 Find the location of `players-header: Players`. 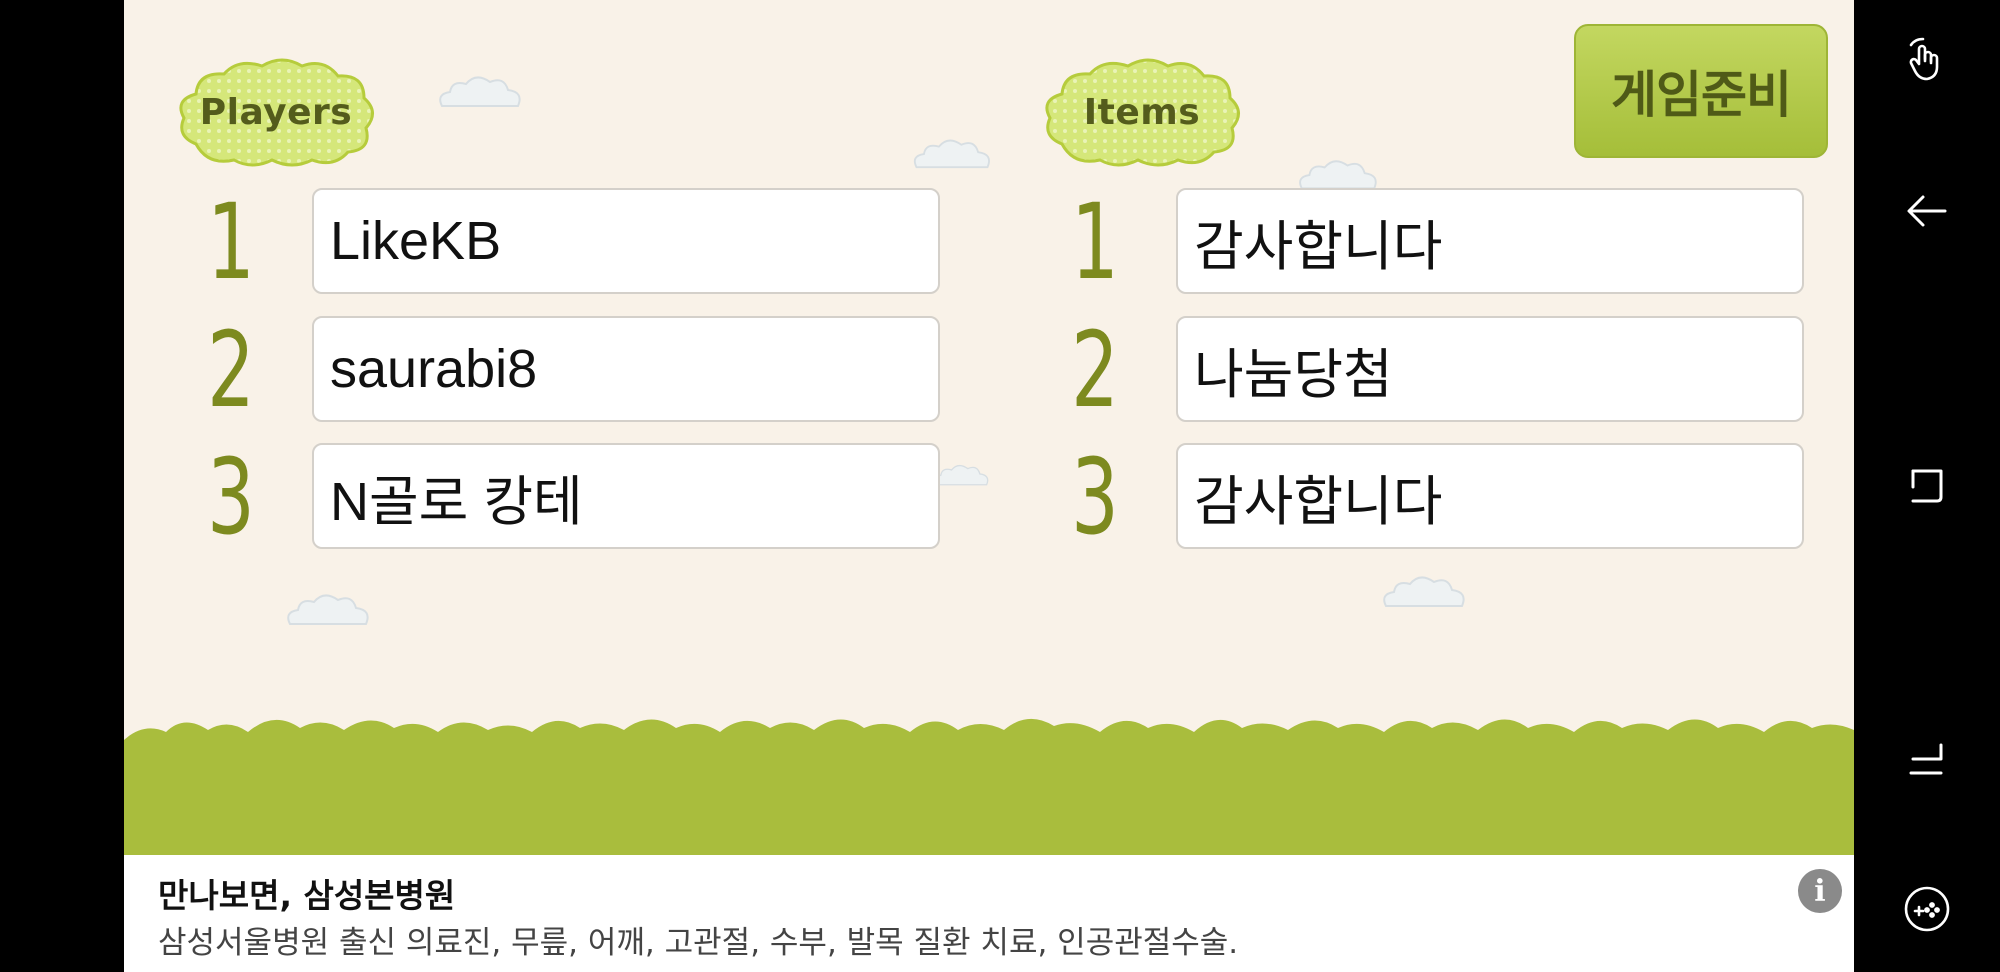

players-header: Players is located at coordinates (276, 112).